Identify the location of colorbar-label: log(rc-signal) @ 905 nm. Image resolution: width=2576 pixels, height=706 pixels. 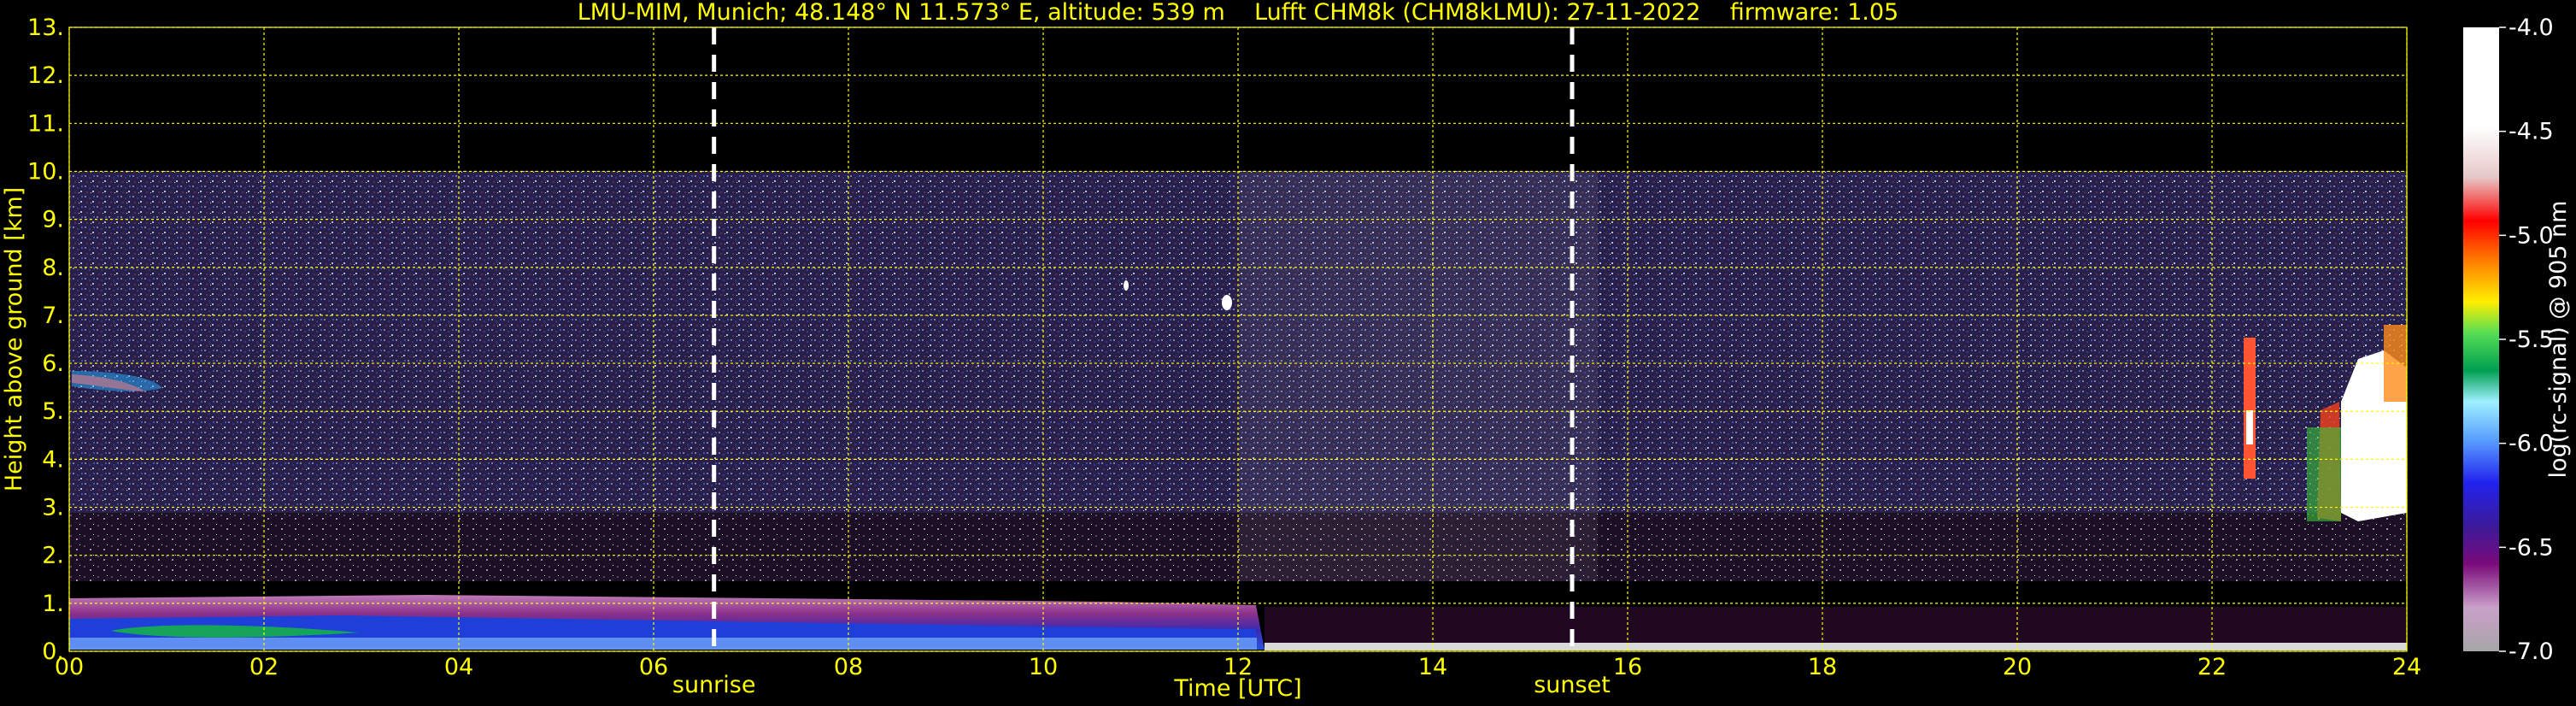
(2558, 340).